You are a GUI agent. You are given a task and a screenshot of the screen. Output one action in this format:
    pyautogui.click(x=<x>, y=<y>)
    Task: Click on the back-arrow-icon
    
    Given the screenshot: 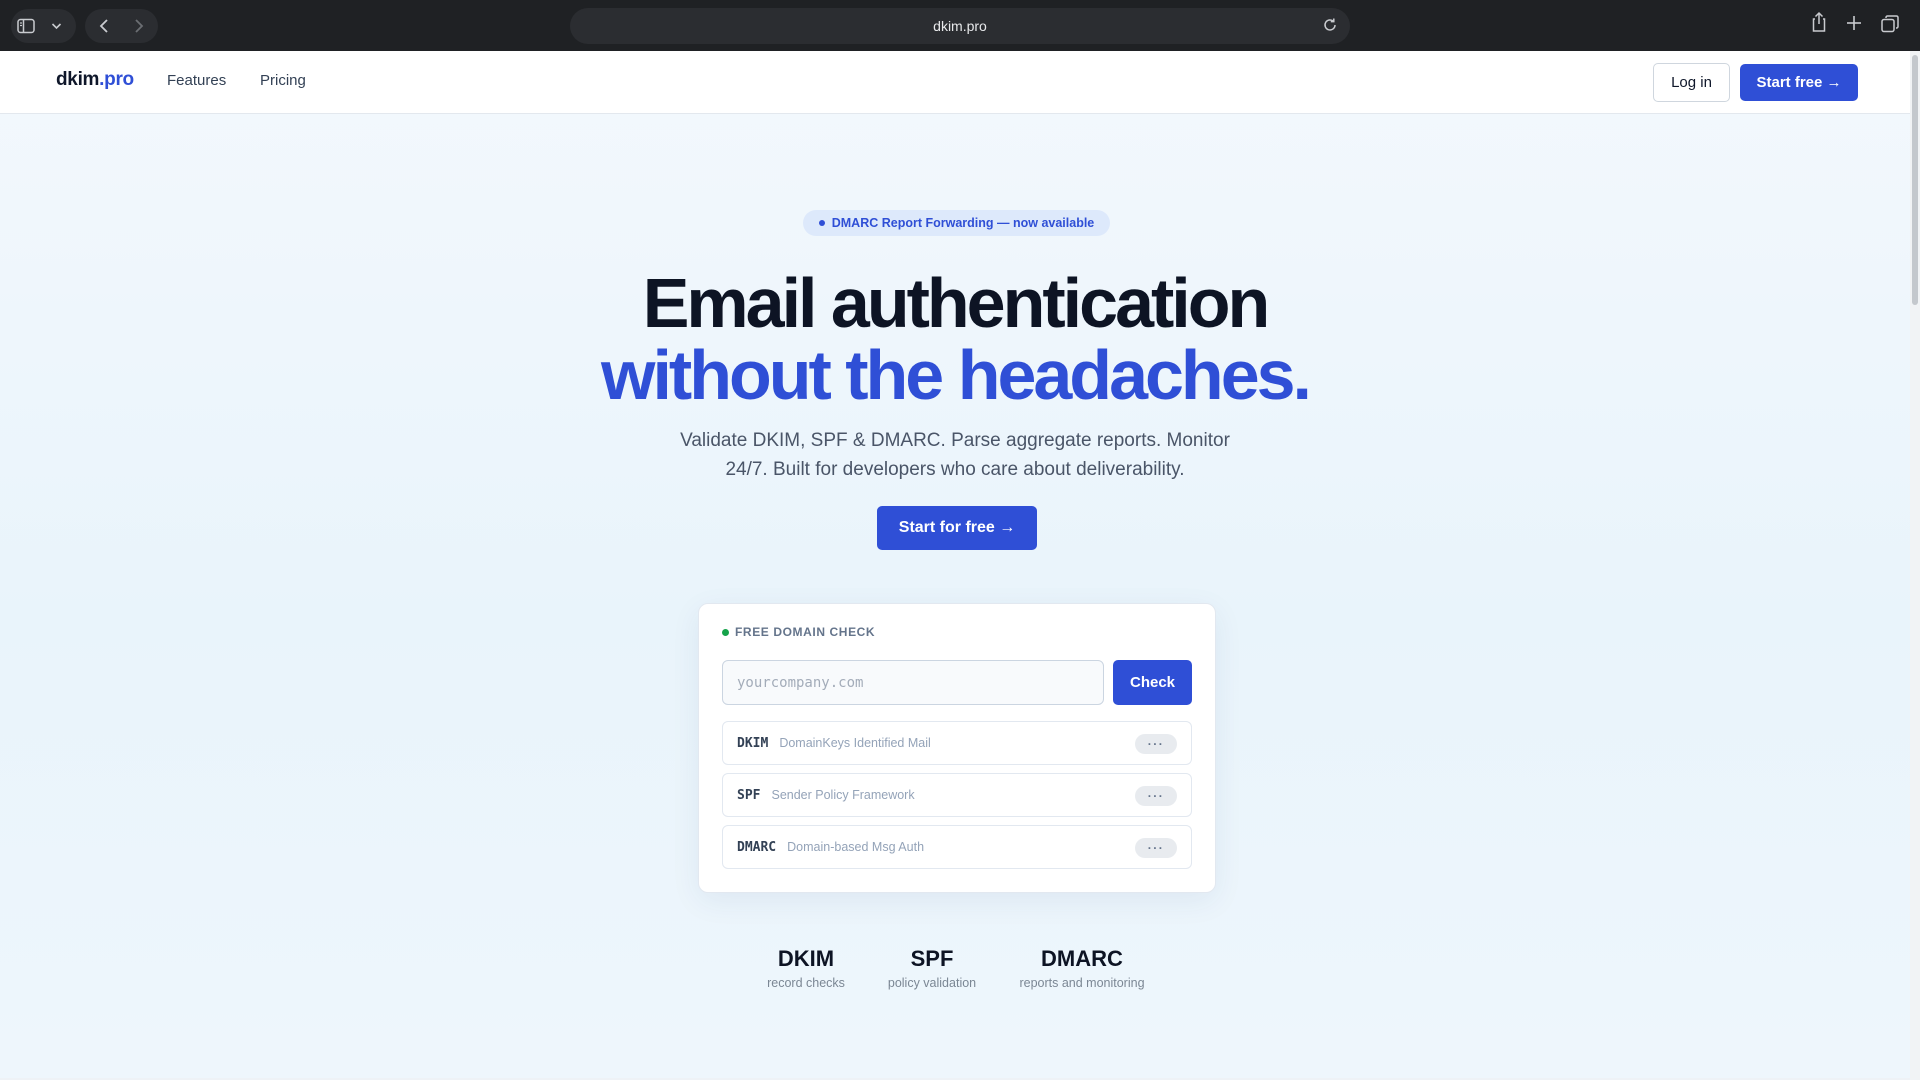 What is the action you would take?
    pyautogui.click(x=104, y=26)
    